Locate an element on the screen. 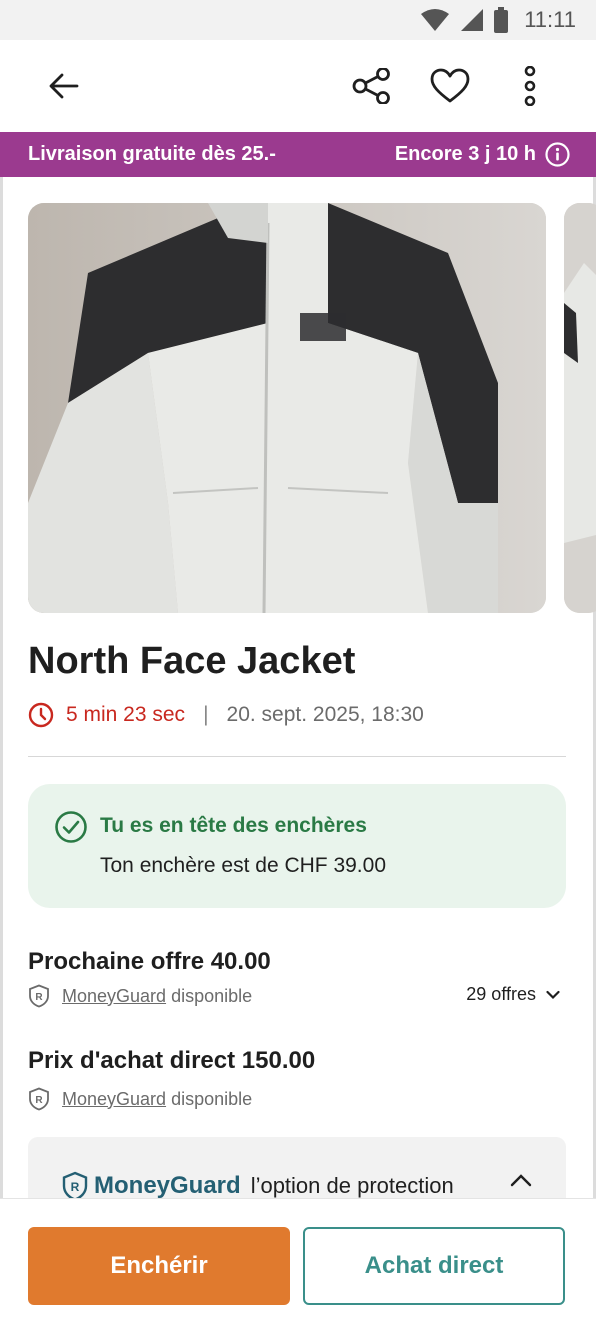 This screenshot has height=1334, width=596. check-circle-icon is located at coordinates (71, 827).